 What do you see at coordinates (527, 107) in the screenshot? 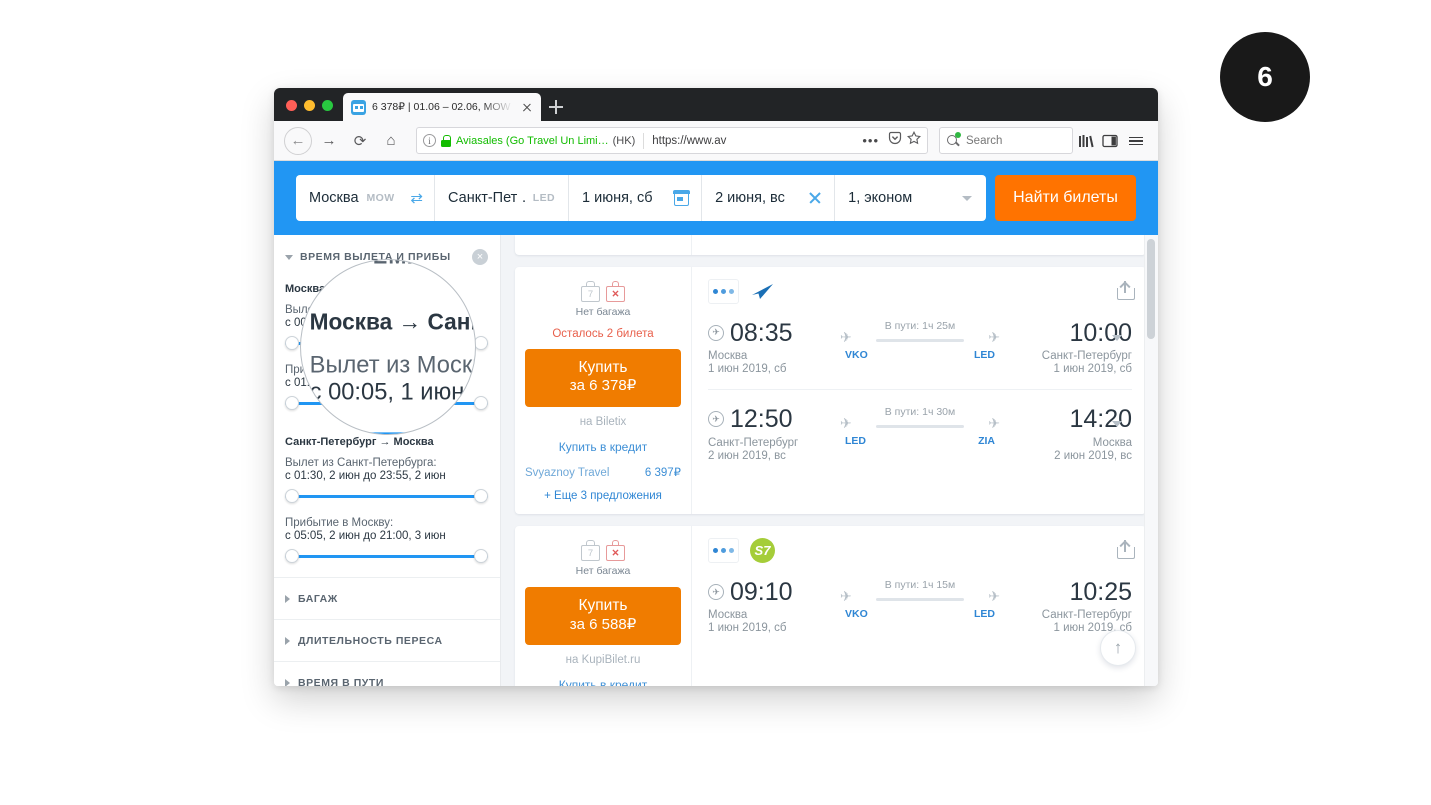
I see `close-icon` at bounding box center [527, 107].